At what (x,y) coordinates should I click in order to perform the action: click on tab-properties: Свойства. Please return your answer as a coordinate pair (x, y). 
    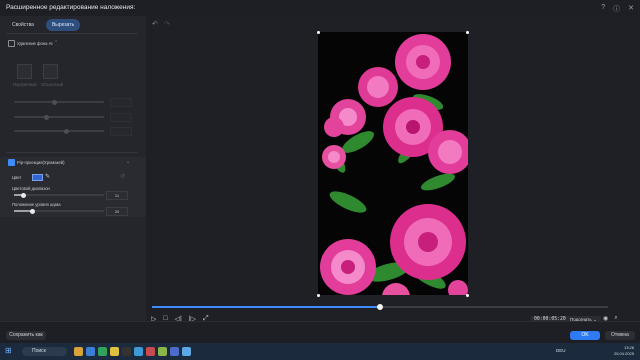
    Looking at the image, I should click on (23, 25).